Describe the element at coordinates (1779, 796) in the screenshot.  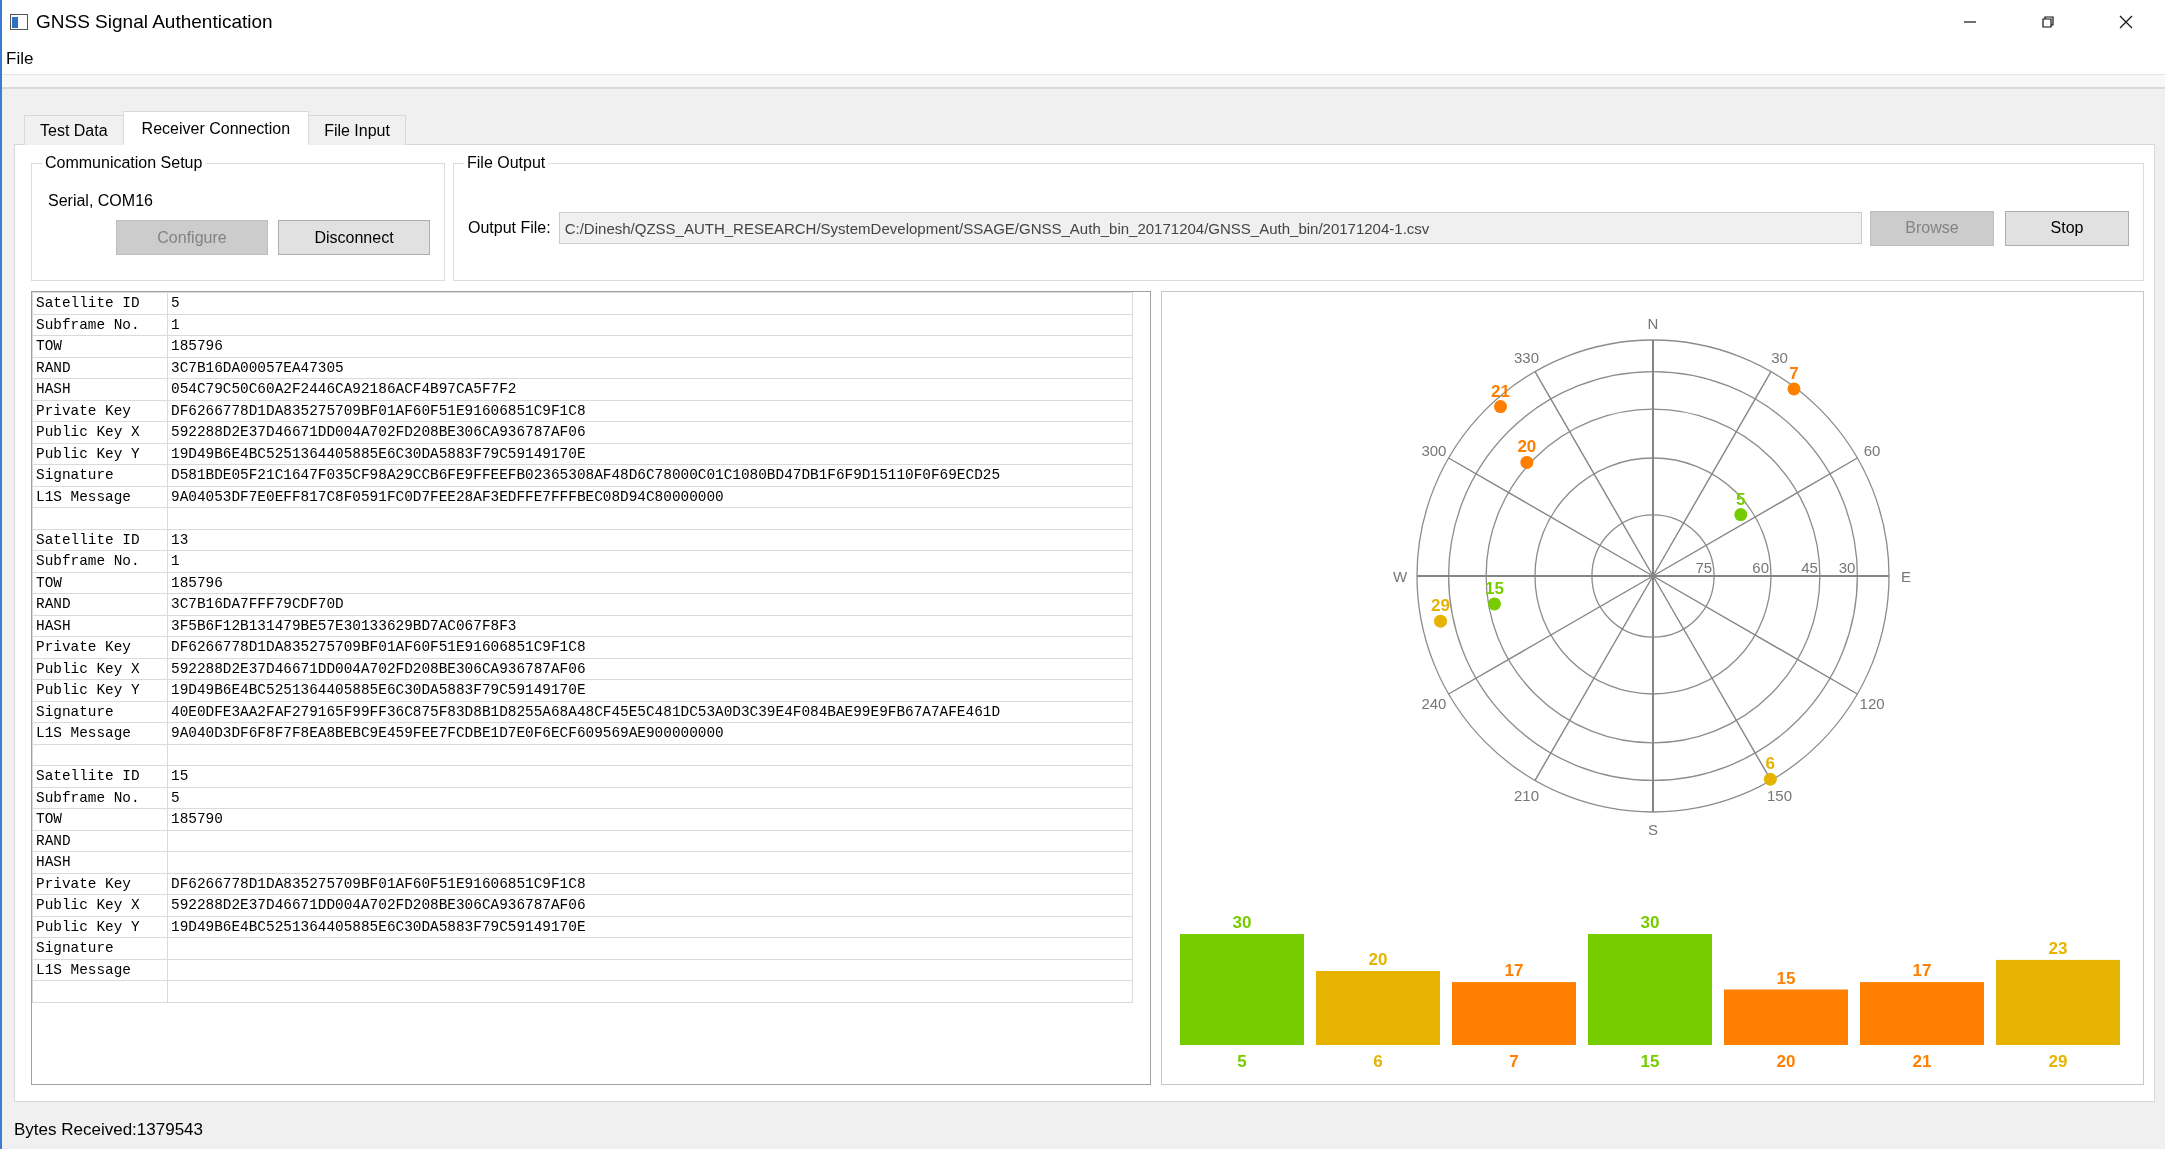
I see `azimuth-label: 150` at that location.